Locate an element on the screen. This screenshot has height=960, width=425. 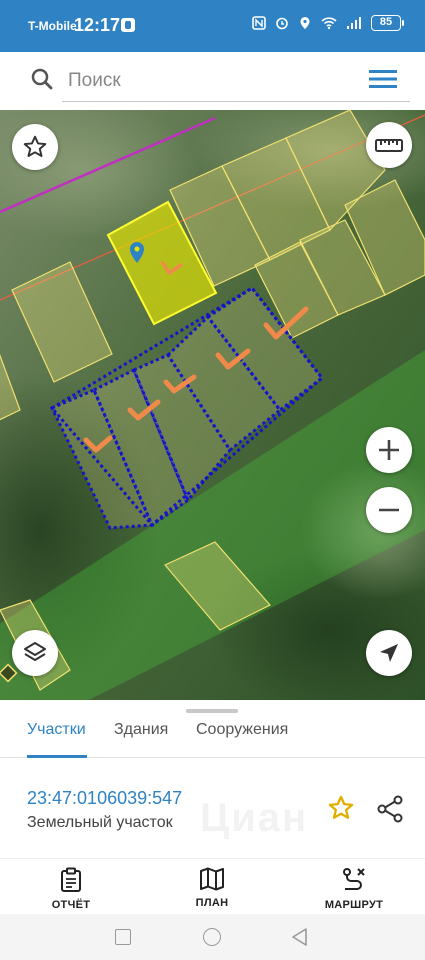
zoom-in-button is located at coordinates (389, 450).